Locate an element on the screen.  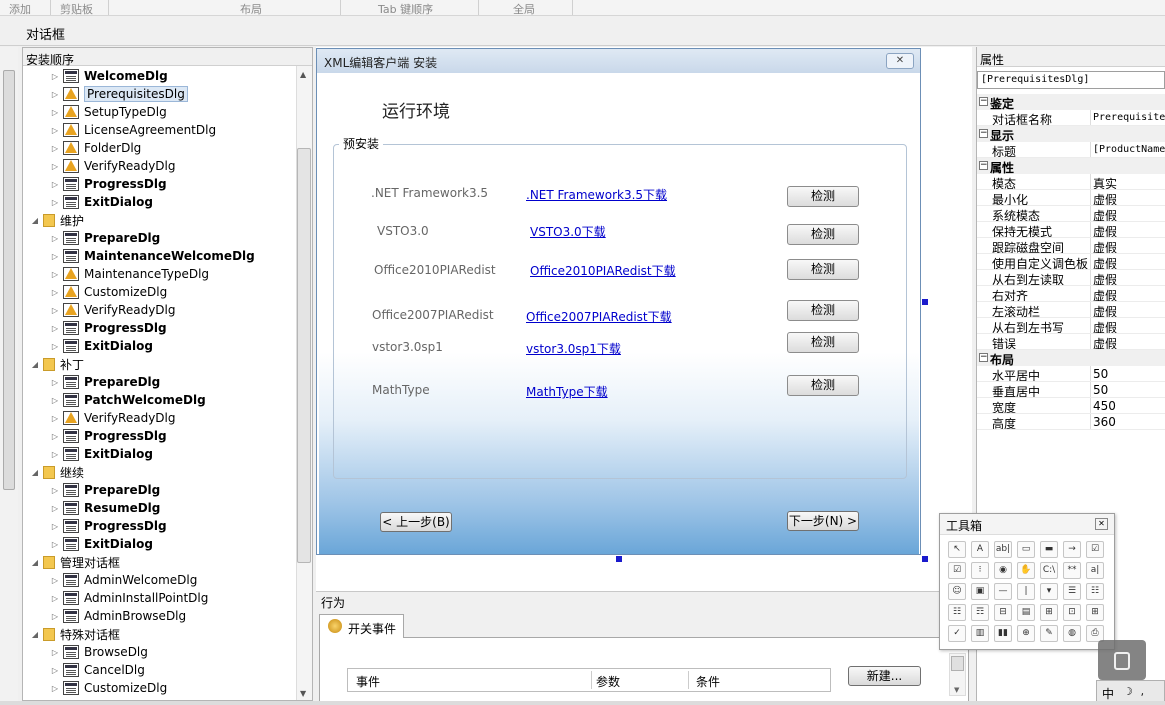
edit-field-tool-icon: ab| is located at coordinates (1003, 549).